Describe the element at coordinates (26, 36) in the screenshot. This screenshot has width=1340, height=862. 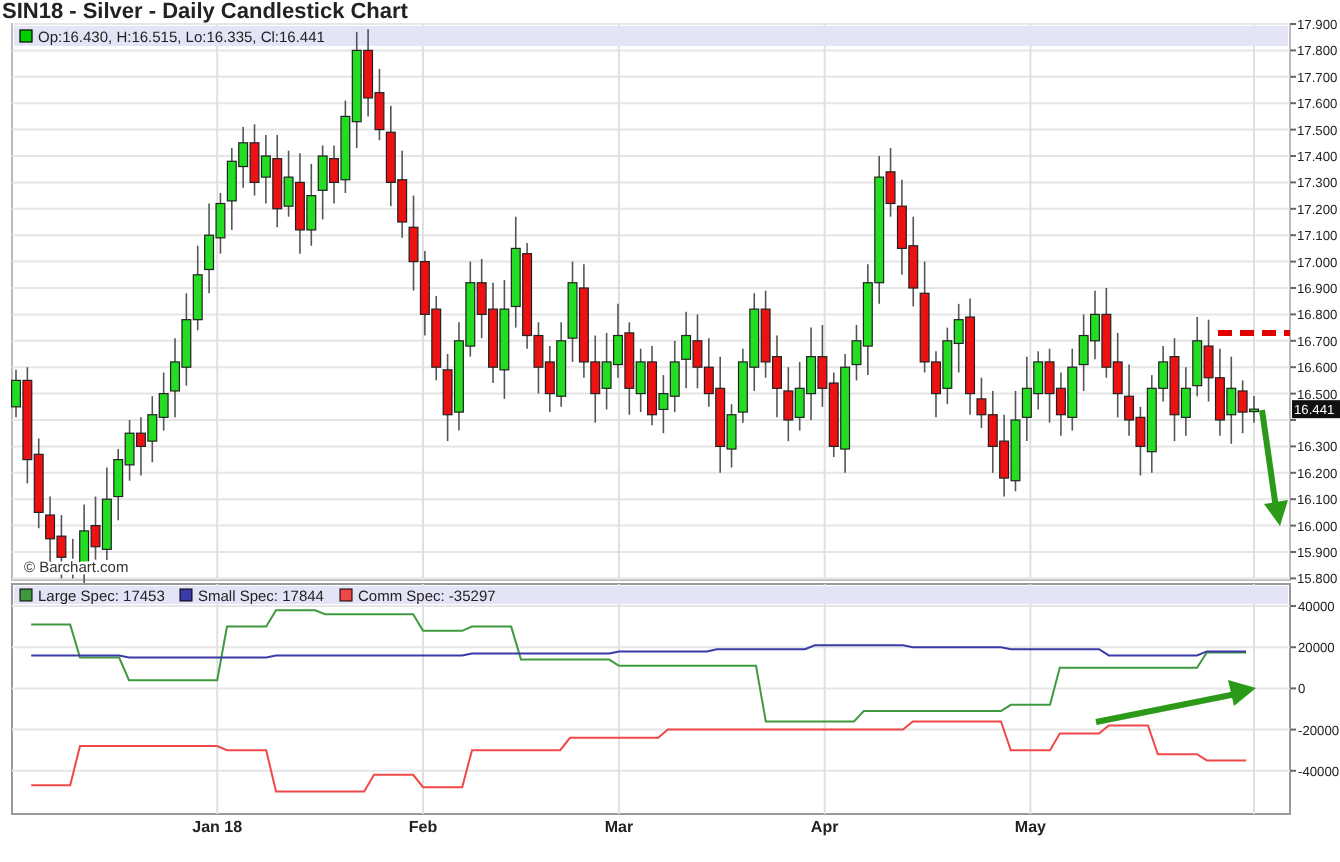
I see `candle-legend-icon` at that location.